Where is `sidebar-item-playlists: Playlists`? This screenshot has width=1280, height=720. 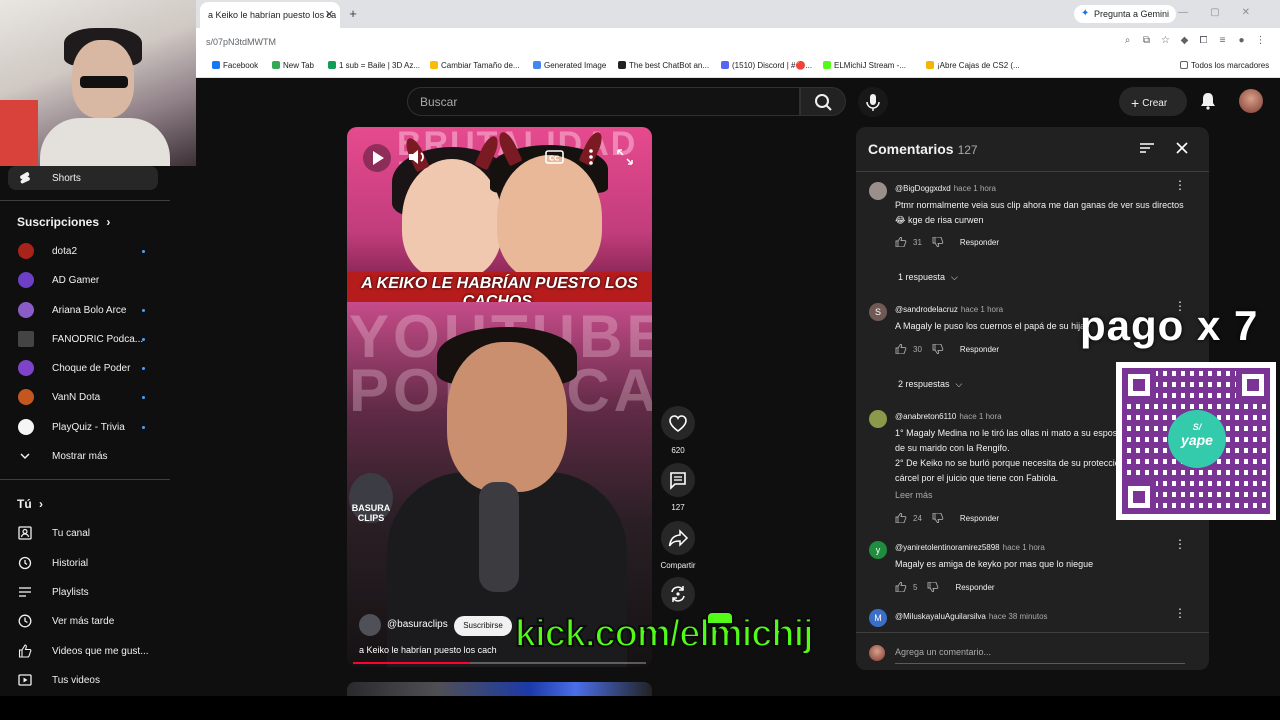 sidebar-item-playlists: Playlists is located at coordinates (80, 592).